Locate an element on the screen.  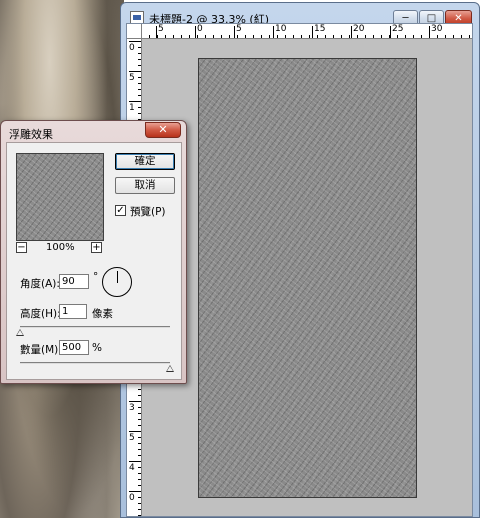
ruler-number: 20 is located at coordinates (359, 29).